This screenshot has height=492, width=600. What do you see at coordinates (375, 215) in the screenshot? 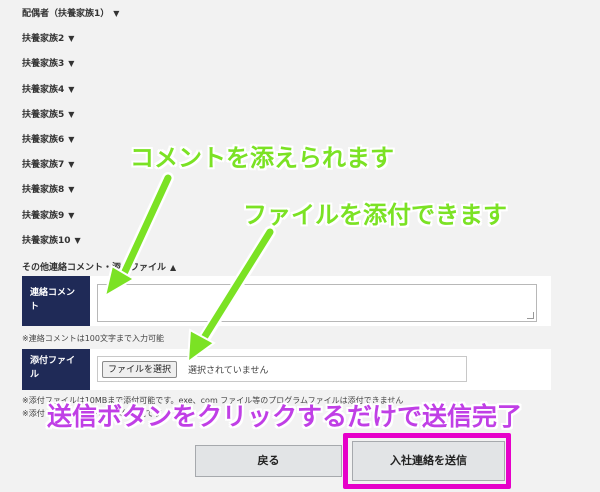
I see `callout-file: ファイルを添付できます` at bounding box center [375, 215].